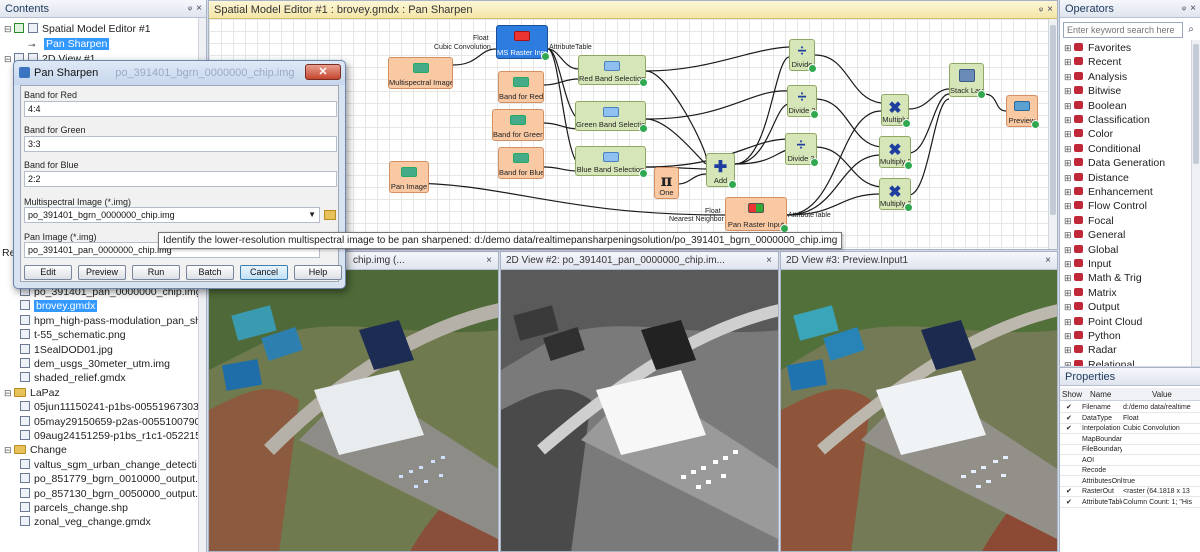  I want to click on band-red-input: 4:4, so click(180, 109).